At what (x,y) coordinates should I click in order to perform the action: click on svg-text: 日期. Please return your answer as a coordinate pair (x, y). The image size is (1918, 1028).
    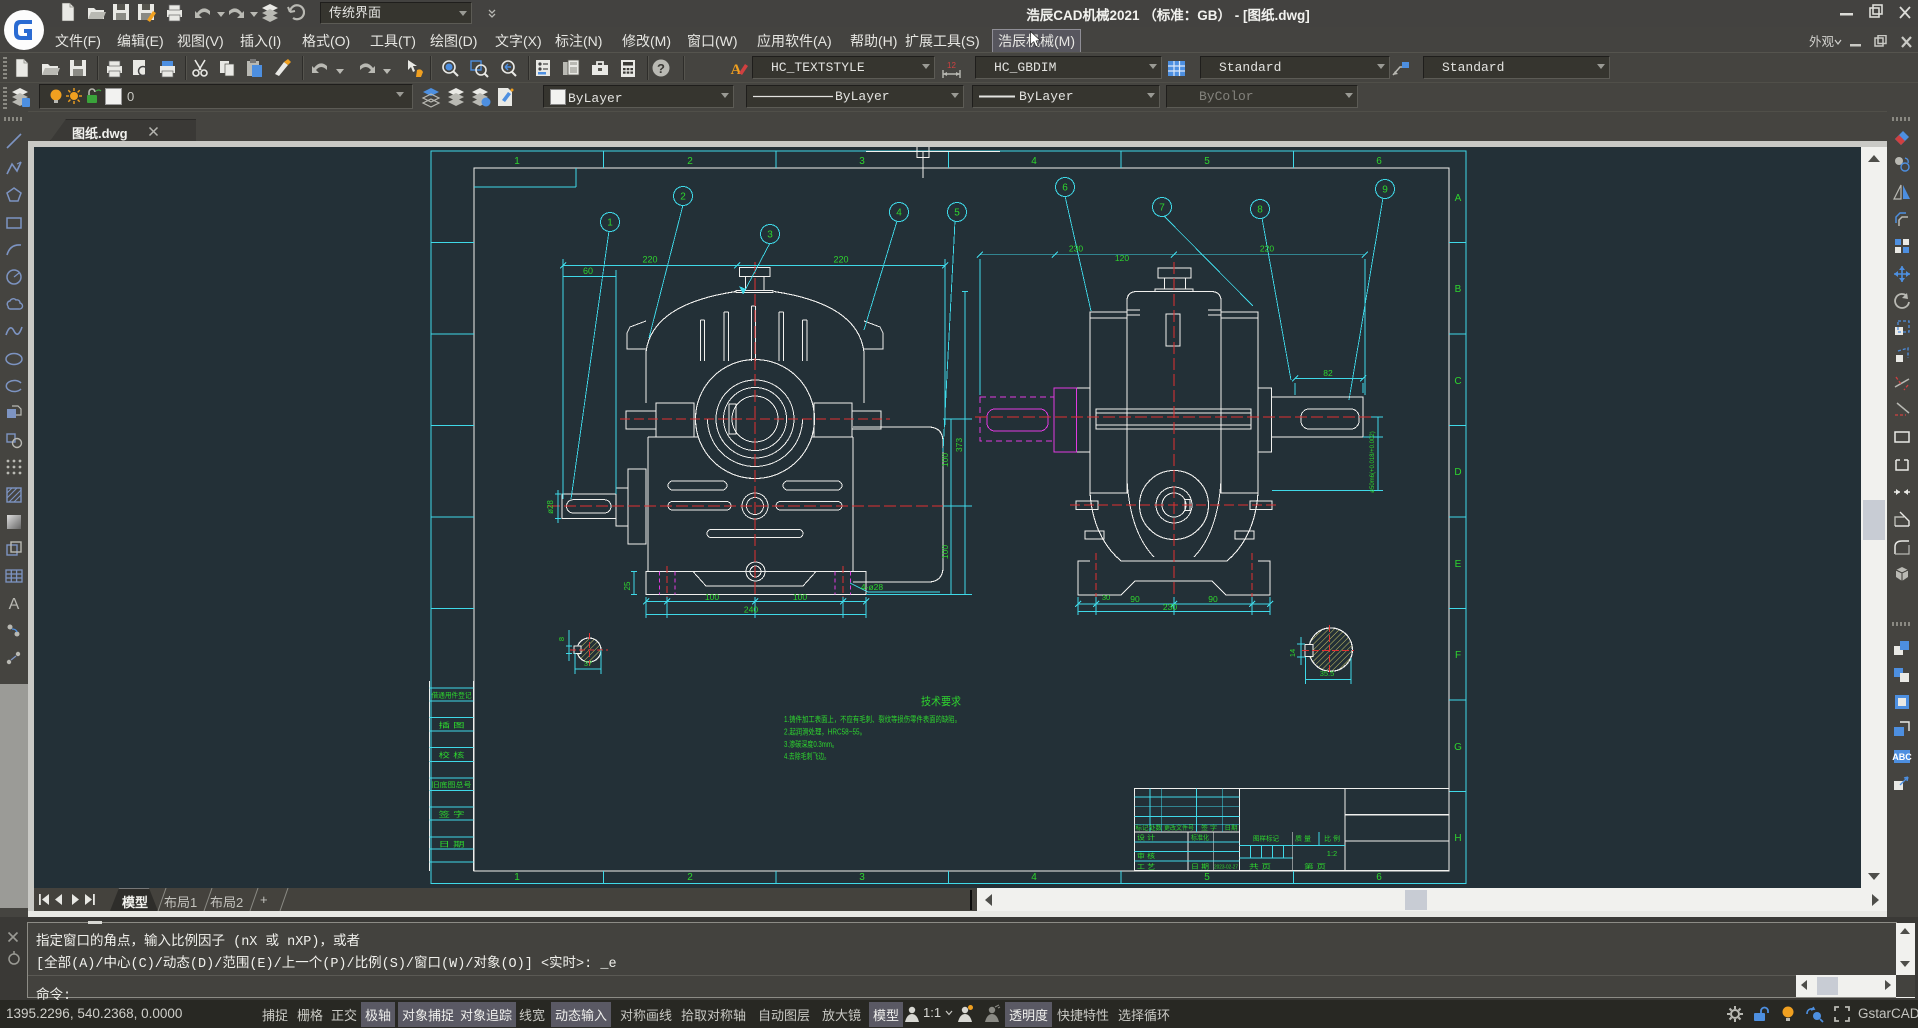
    Looking at the image, I should click on (1231, 828).